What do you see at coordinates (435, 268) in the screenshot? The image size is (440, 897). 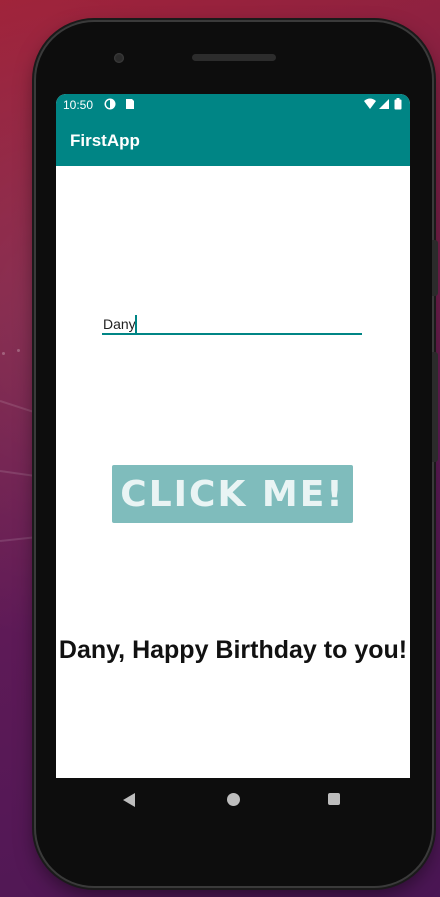 I see `power-button` at bounding box center [435, 268].